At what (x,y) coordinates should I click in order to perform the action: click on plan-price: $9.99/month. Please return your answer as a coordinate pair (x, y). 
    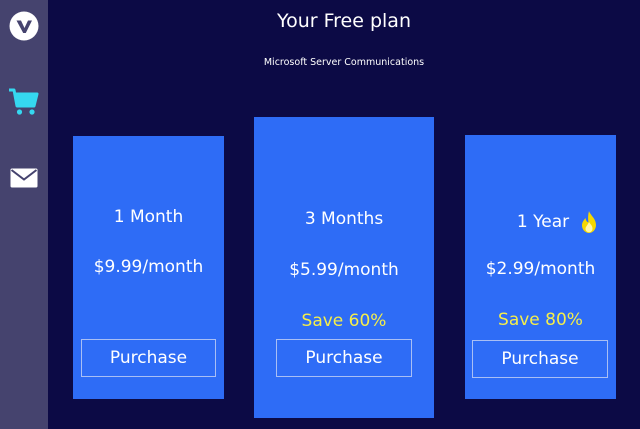
    Looking at the image, I should click on (148, 267).